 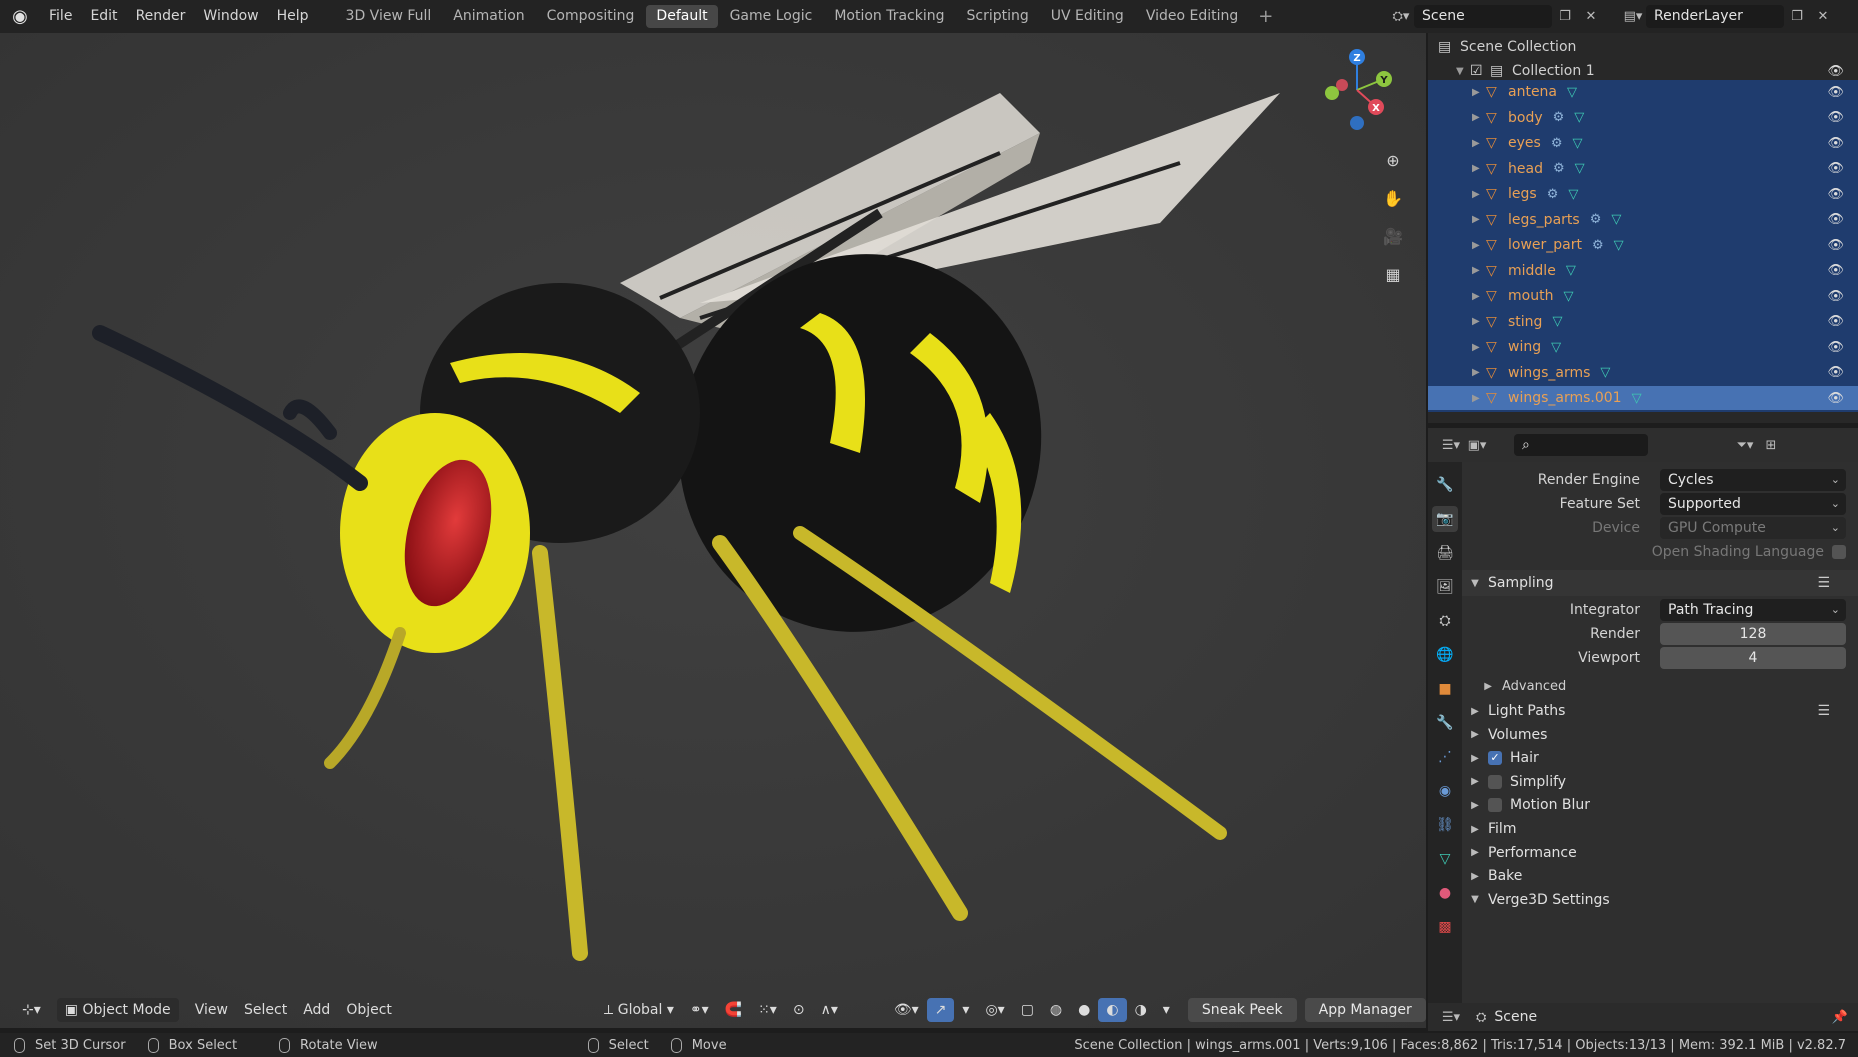 I want to click on editor-type-icon: ⊹▾, so click(x=31, y=1010).